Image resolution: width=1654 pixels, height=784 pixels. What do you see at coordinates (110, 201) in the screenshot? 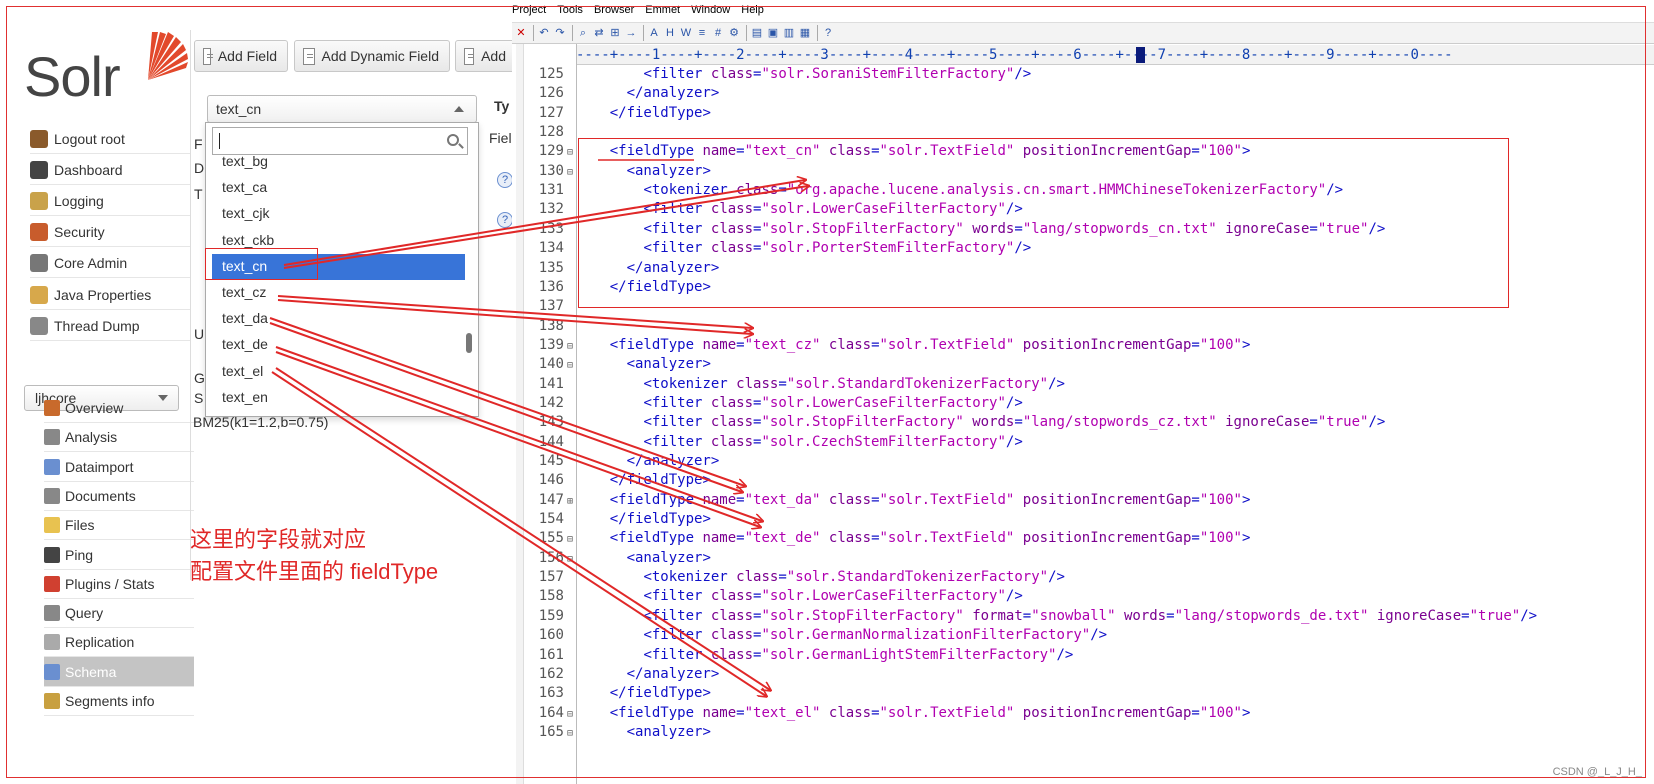
I see `nav-item-logging: Logging` at bounding box center [110, 201].